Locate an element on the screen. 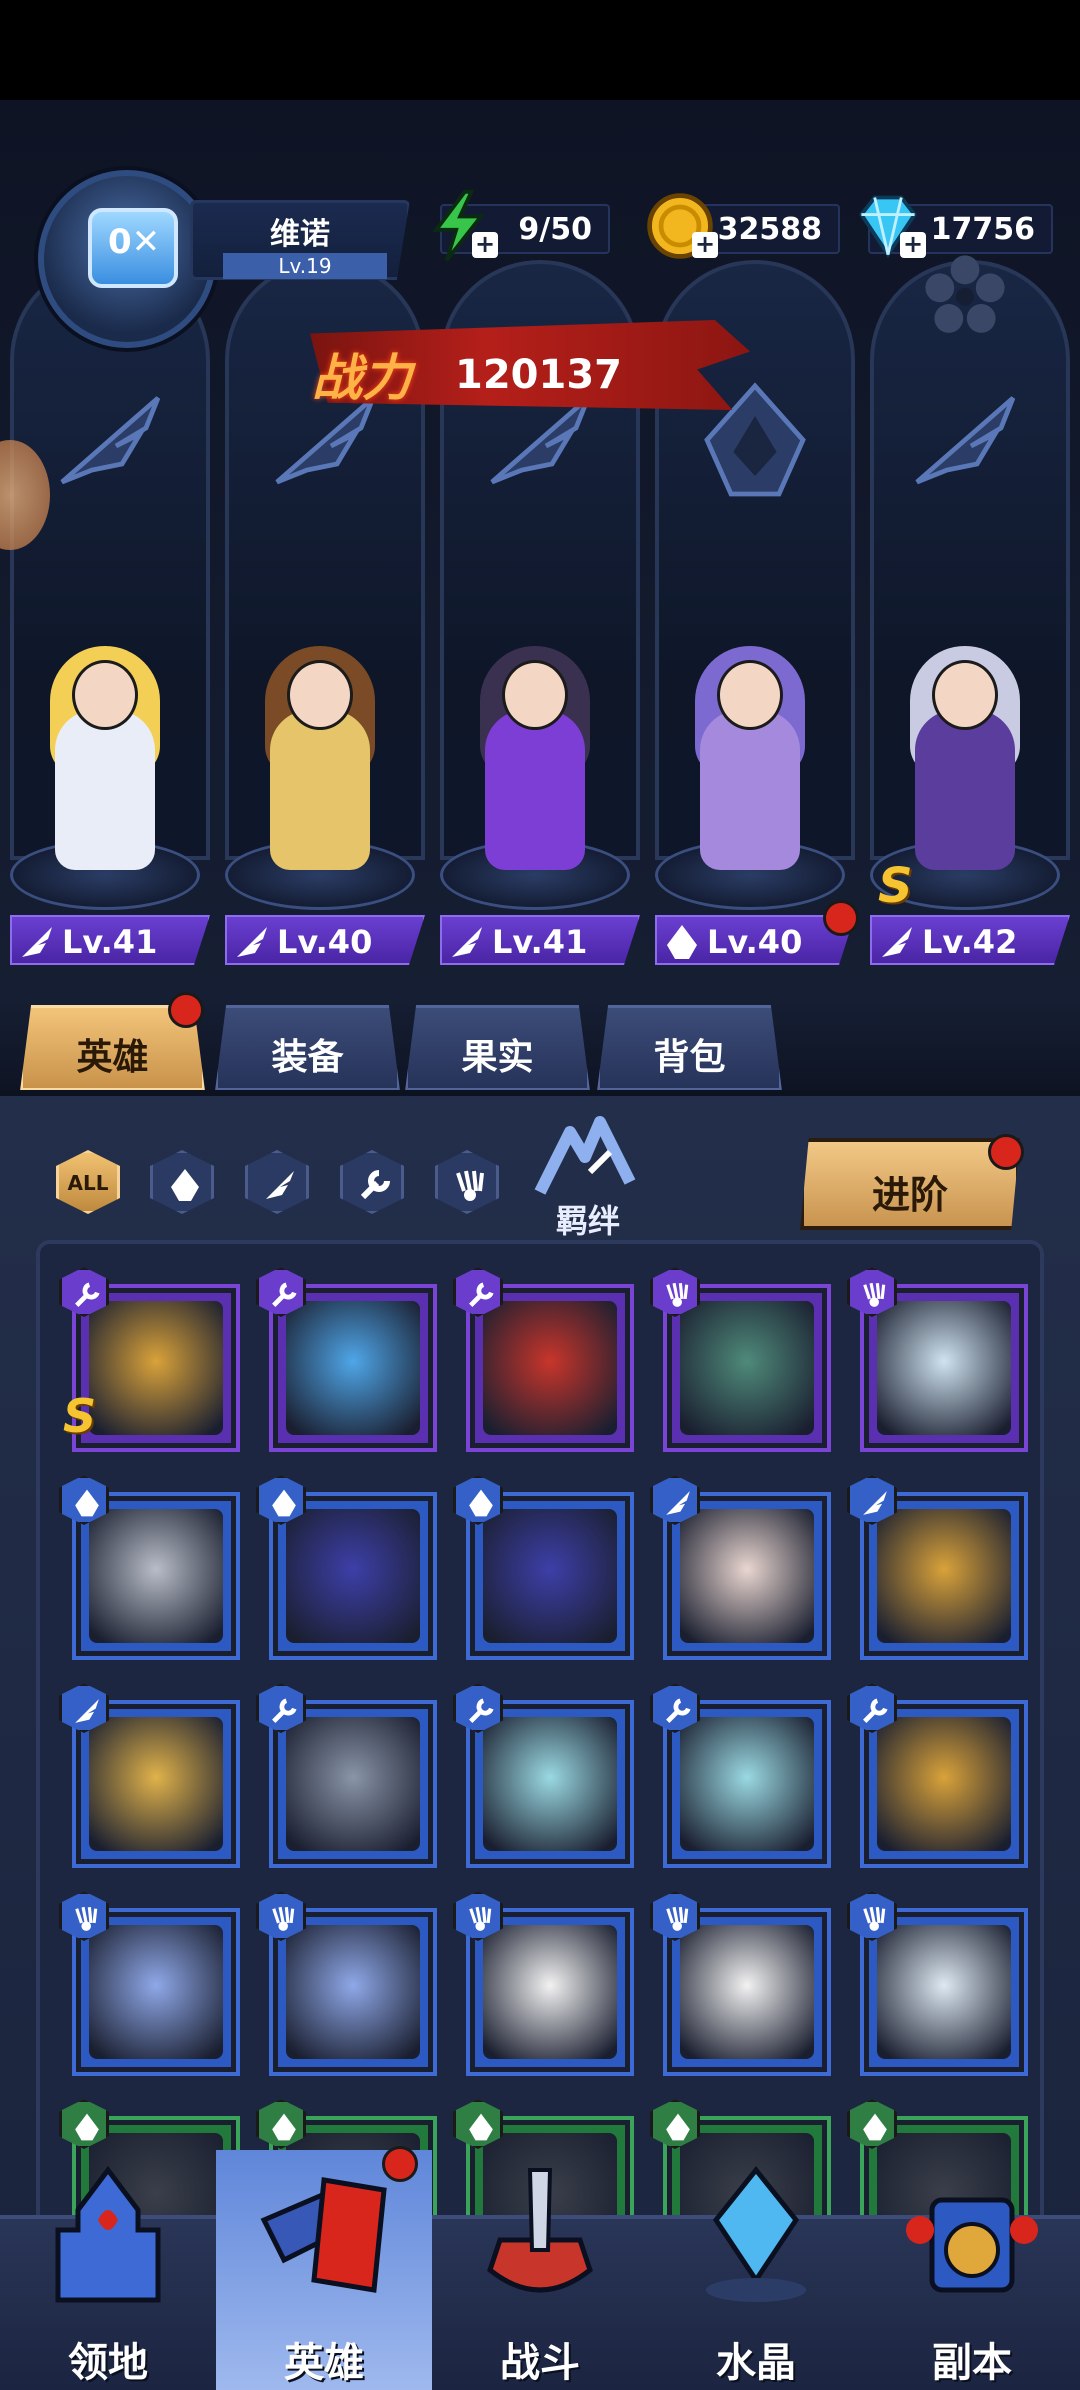  nav-battle: 战斗 is located at coordinates (540, 2270).